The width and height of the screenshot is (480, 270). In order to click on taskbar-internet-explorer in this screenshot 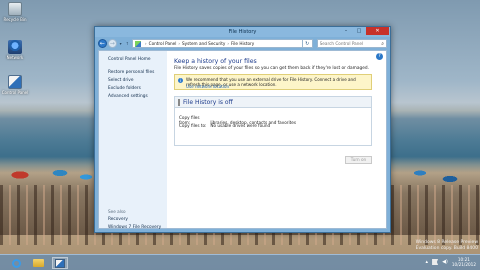, I will do `click(16, 263)`.